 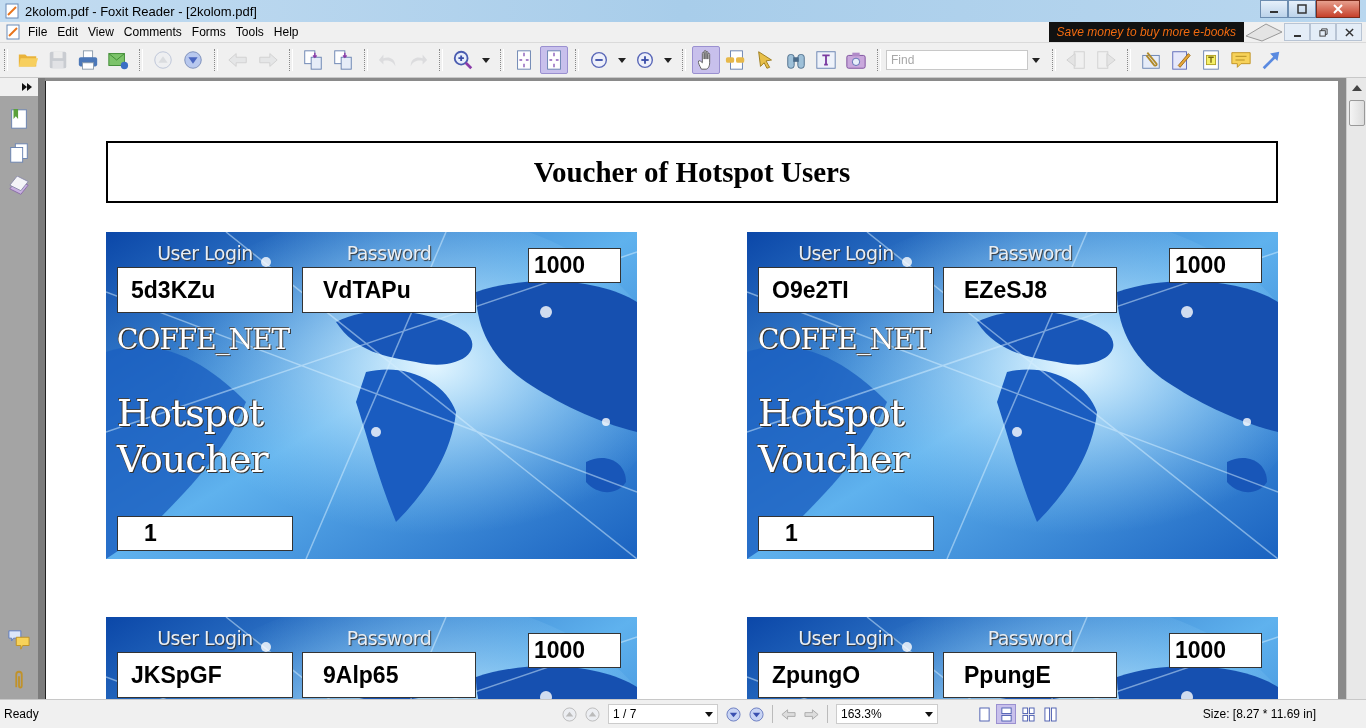 I want to click on layers-icon, so click(x=19, y=187).